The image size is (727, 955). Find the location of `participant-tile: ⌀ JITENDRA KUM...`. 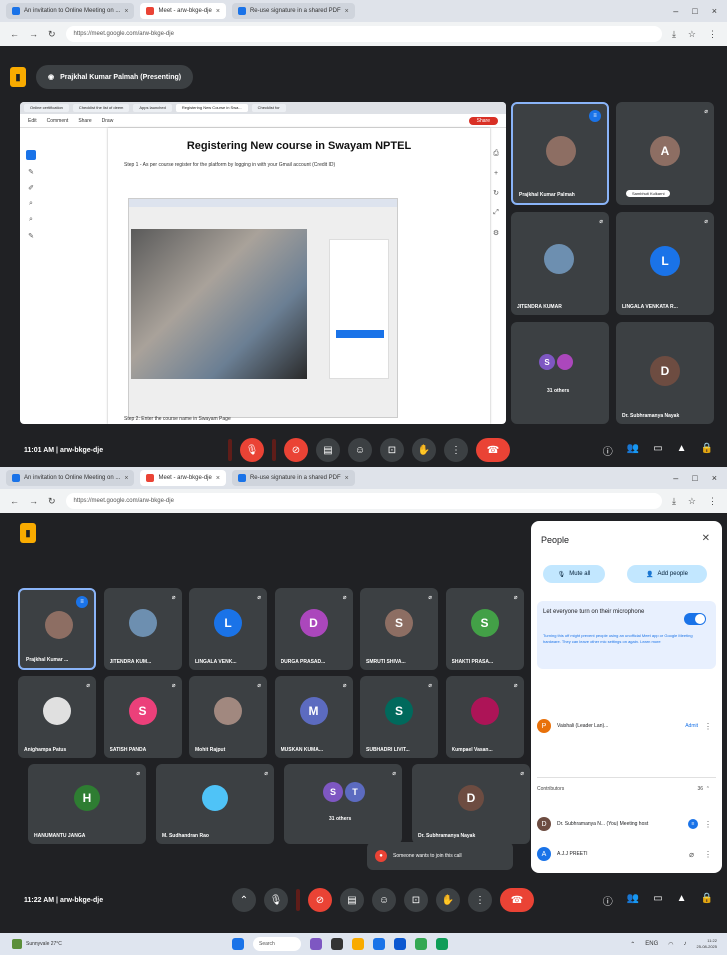

participant-tile: ⌀ JITENDRA KUM... is located at coordinates (142, 629).